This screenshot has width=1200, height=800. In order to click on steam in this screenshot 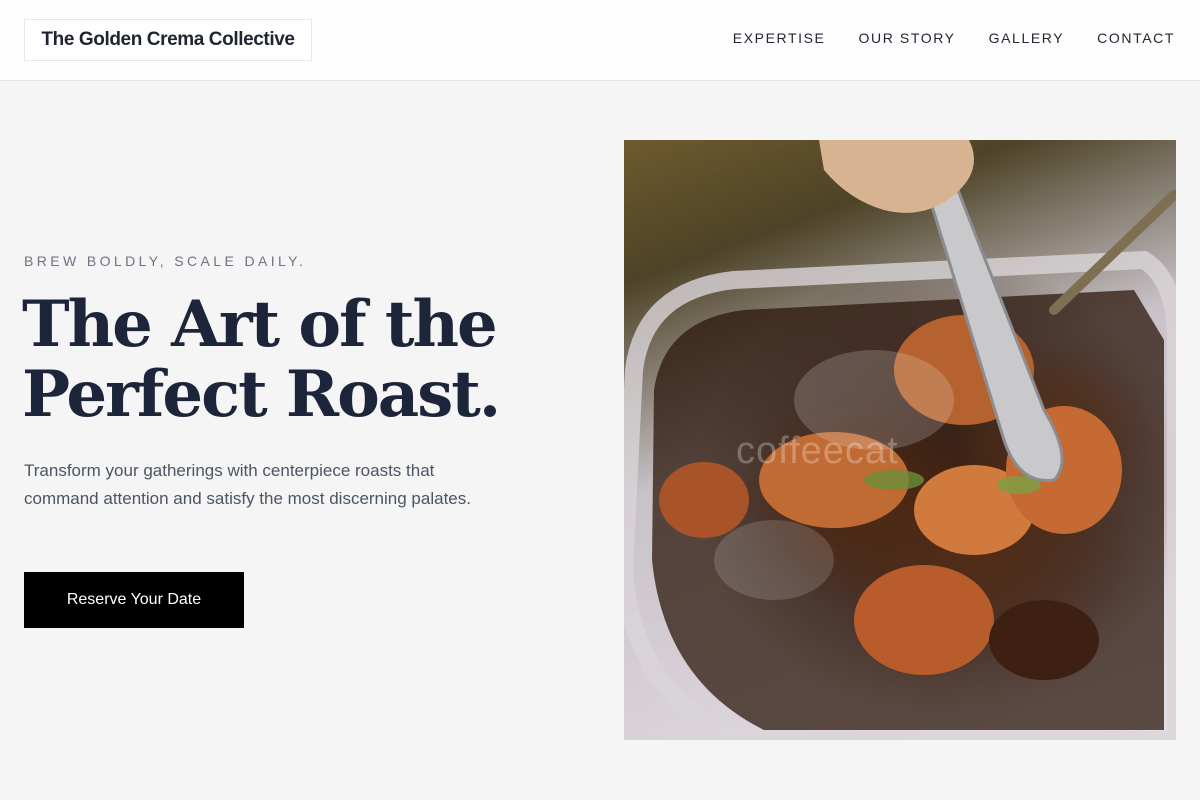, I will do `click(774, 560)`.